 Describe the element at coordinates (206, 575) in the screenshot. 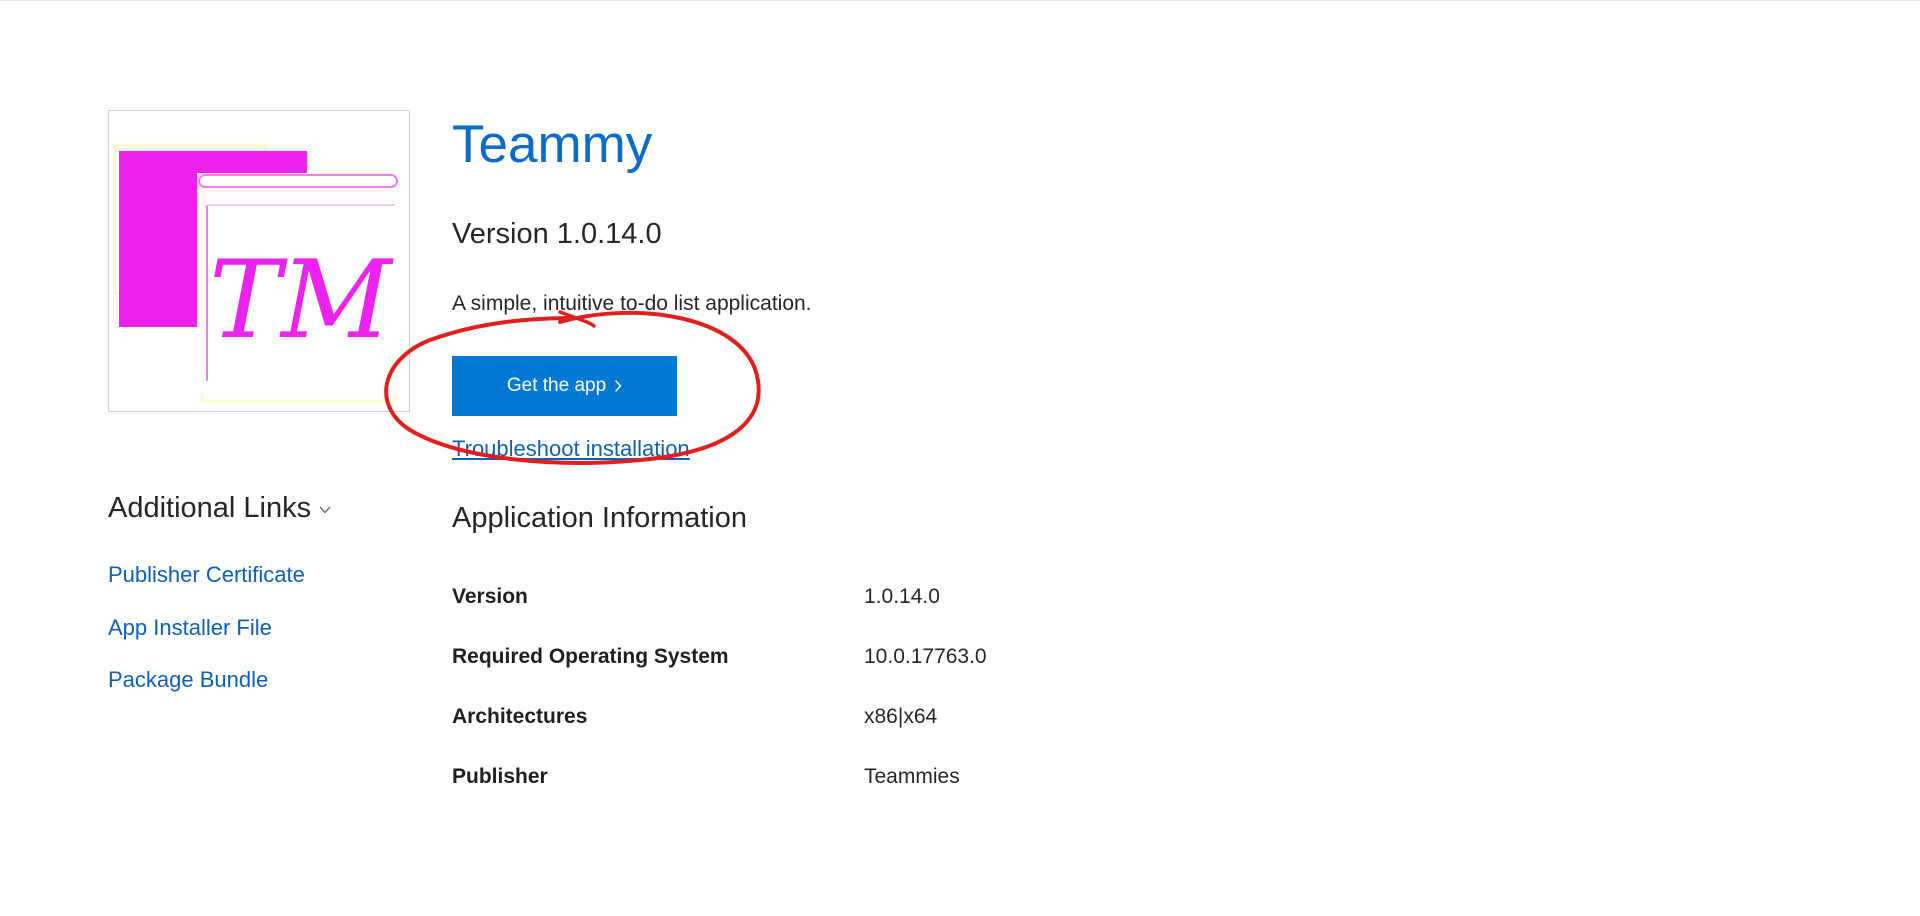

I see `publisher-certificate-link: Publisher Certificate` at that location.